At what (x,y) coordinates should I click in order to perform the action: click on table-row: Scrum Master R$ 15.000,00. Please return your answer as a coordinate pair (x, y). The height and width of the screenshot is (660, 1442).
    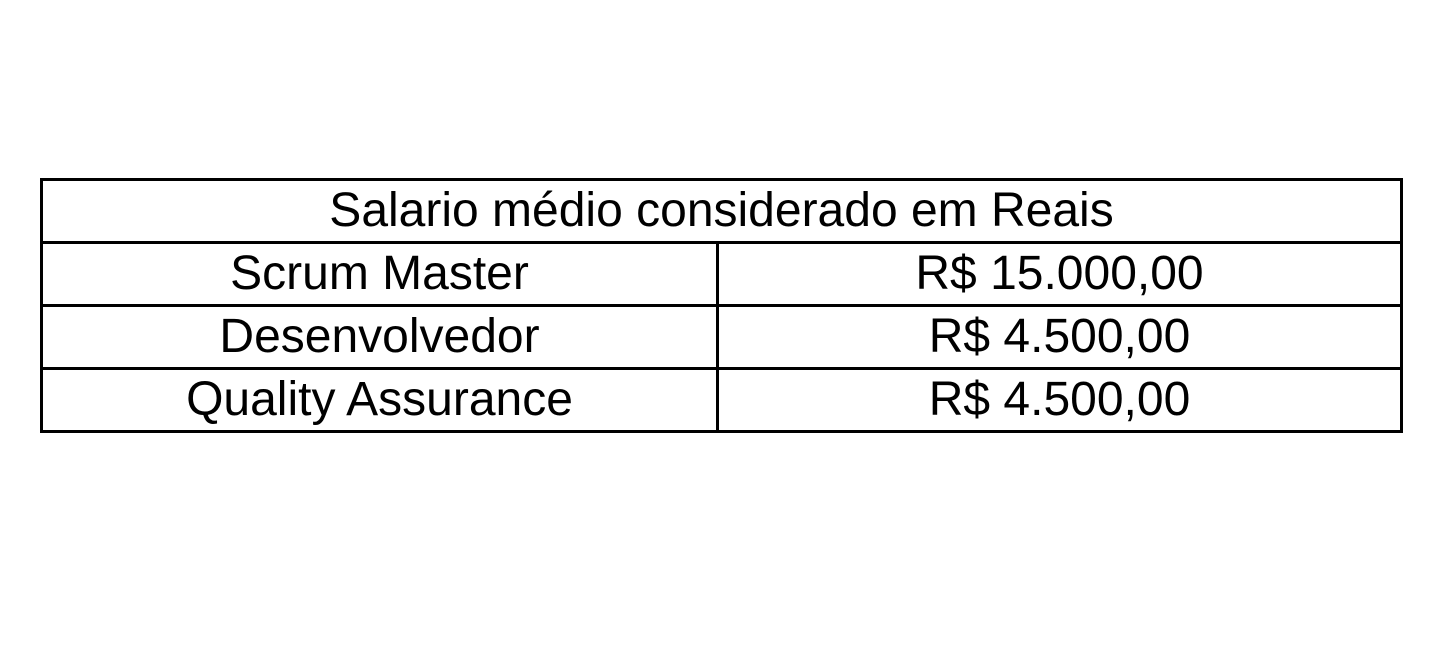
    Looking at the image, I should click on (721, 274).